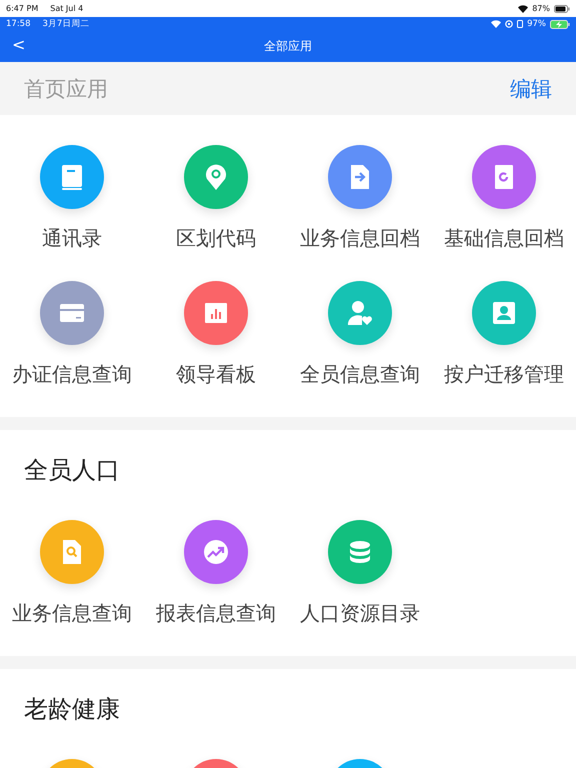  What do you see at coordinates (72, 470) in the screenshot?
I see `section-title: 全员人口` at bounding box center [72, 470].